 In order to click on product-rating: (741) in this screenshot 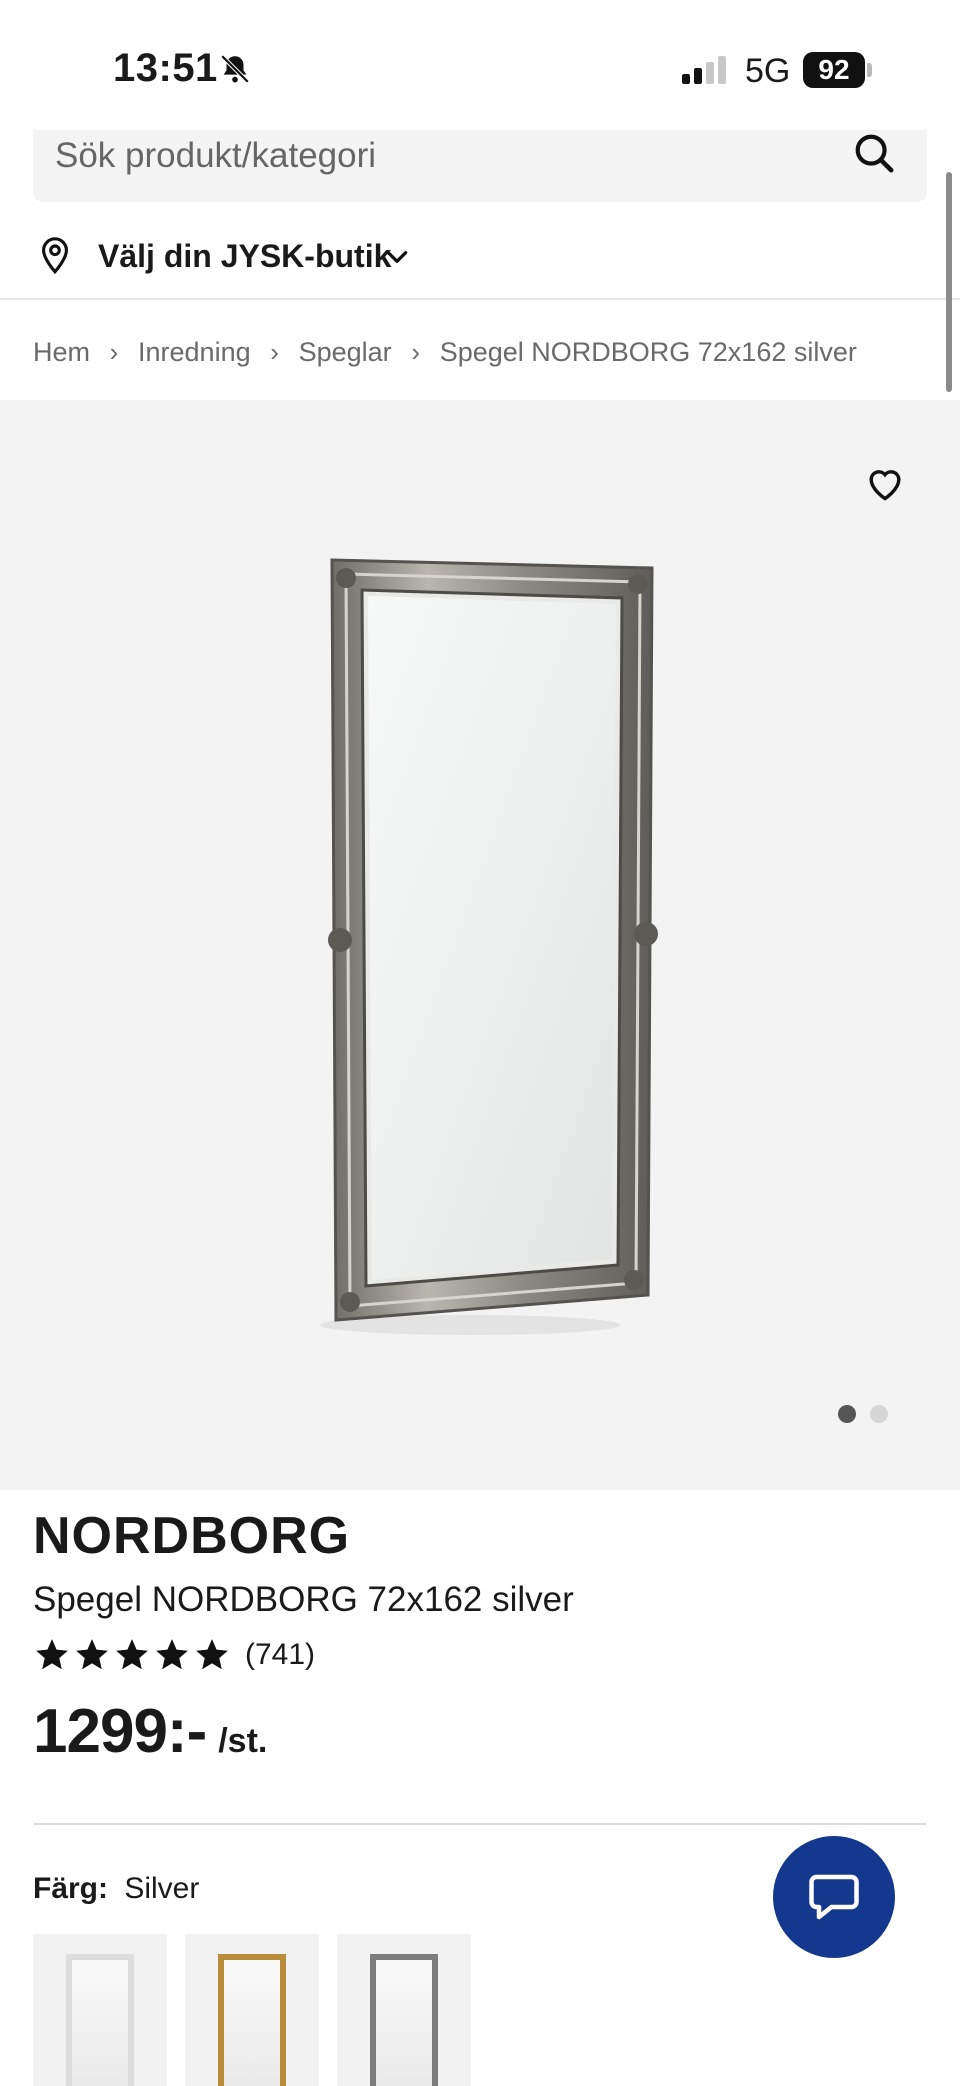, I will do `click(174, 1655)`.